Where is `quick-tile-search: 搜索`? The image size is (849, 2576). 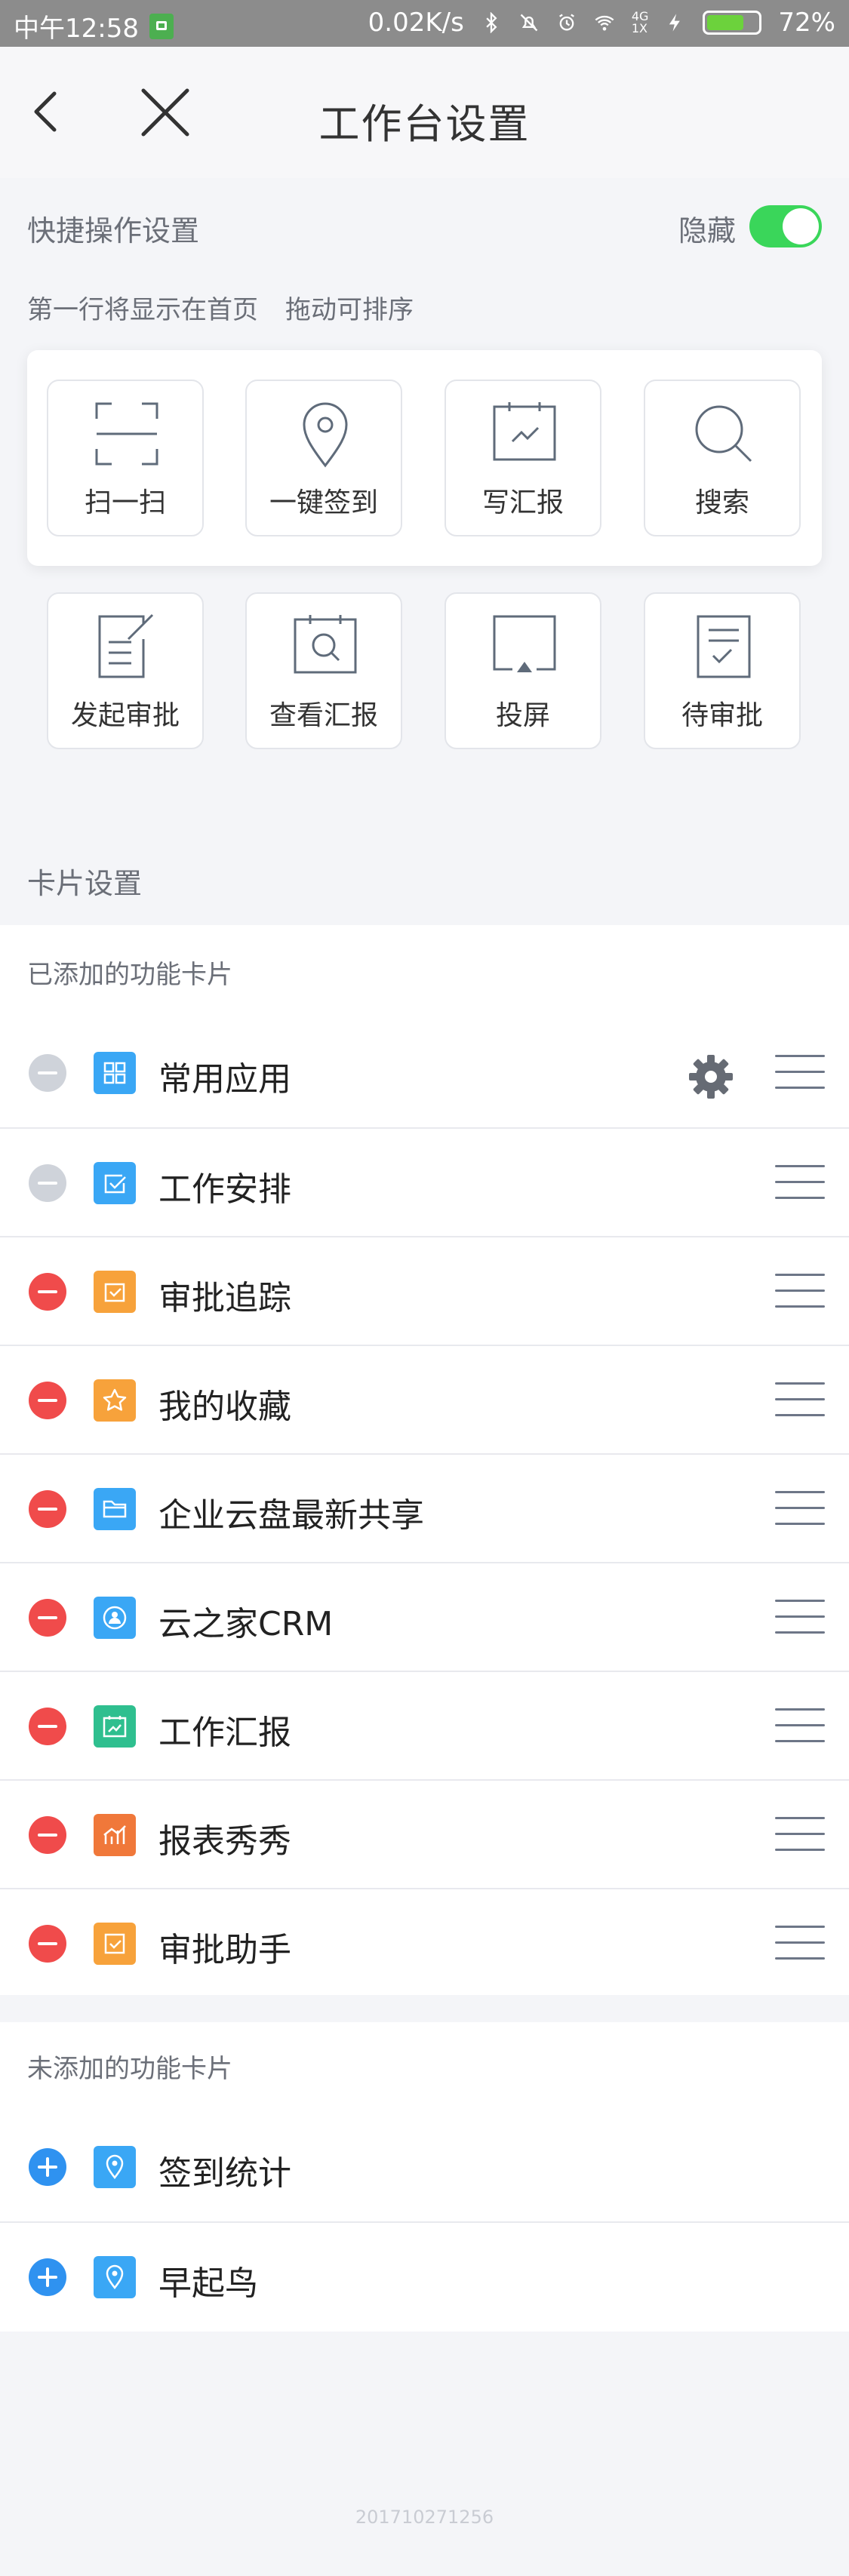
quick-tile-search: 搜索 is located at coordinates (723, 458).